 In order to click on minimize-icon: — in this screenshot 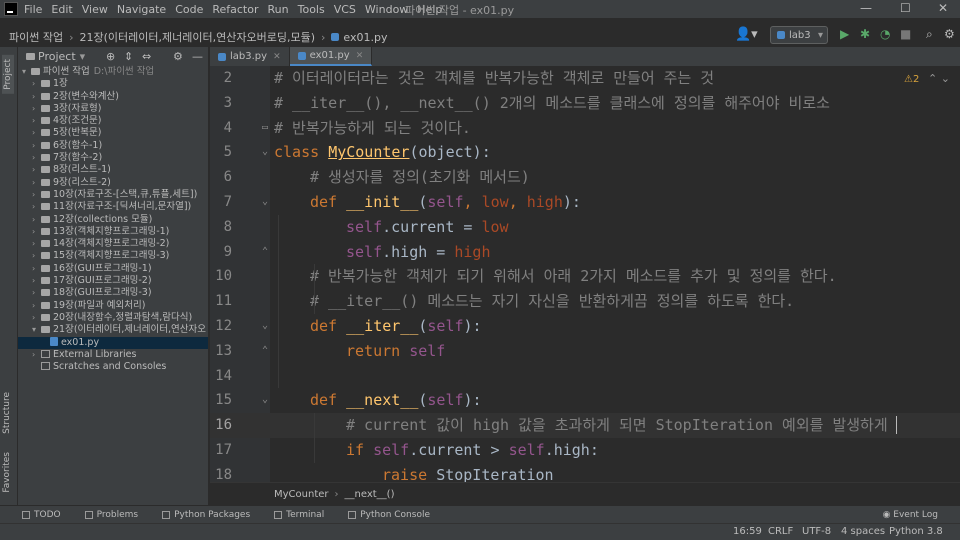, I will do `click(866, 8)`.